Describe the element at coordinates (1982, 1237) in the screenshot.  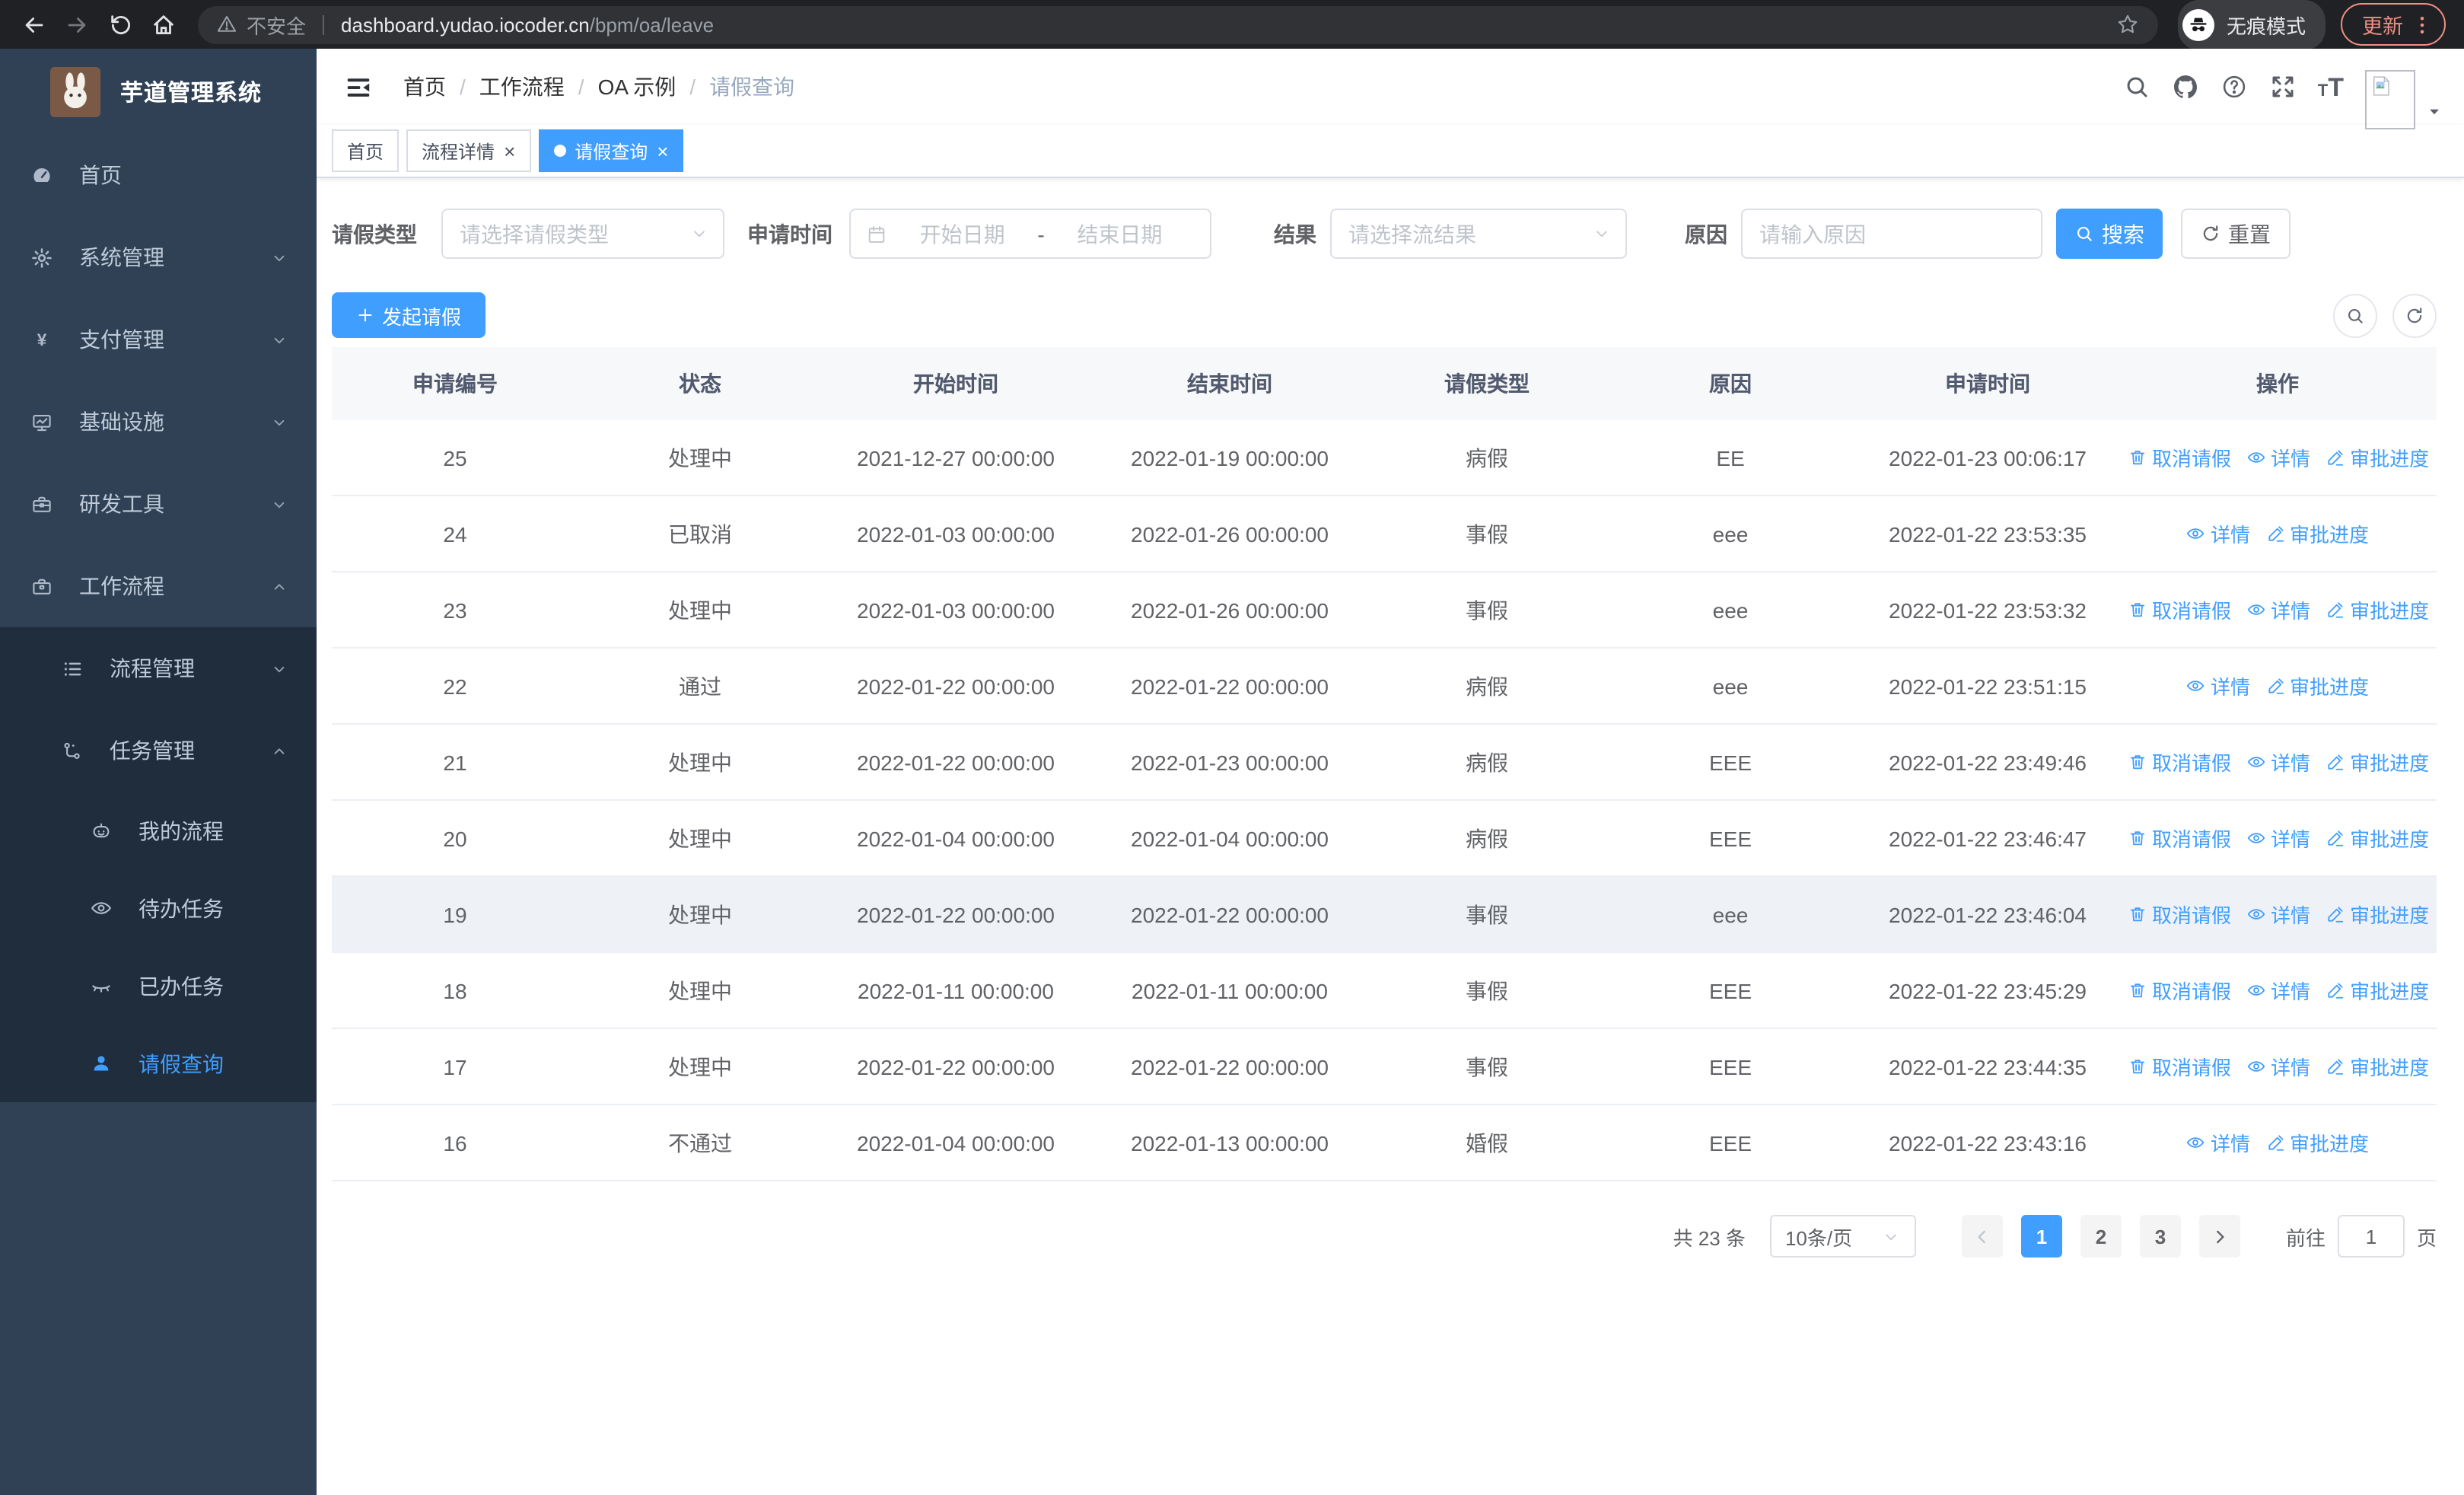
I see `prev-page-button` at that location.